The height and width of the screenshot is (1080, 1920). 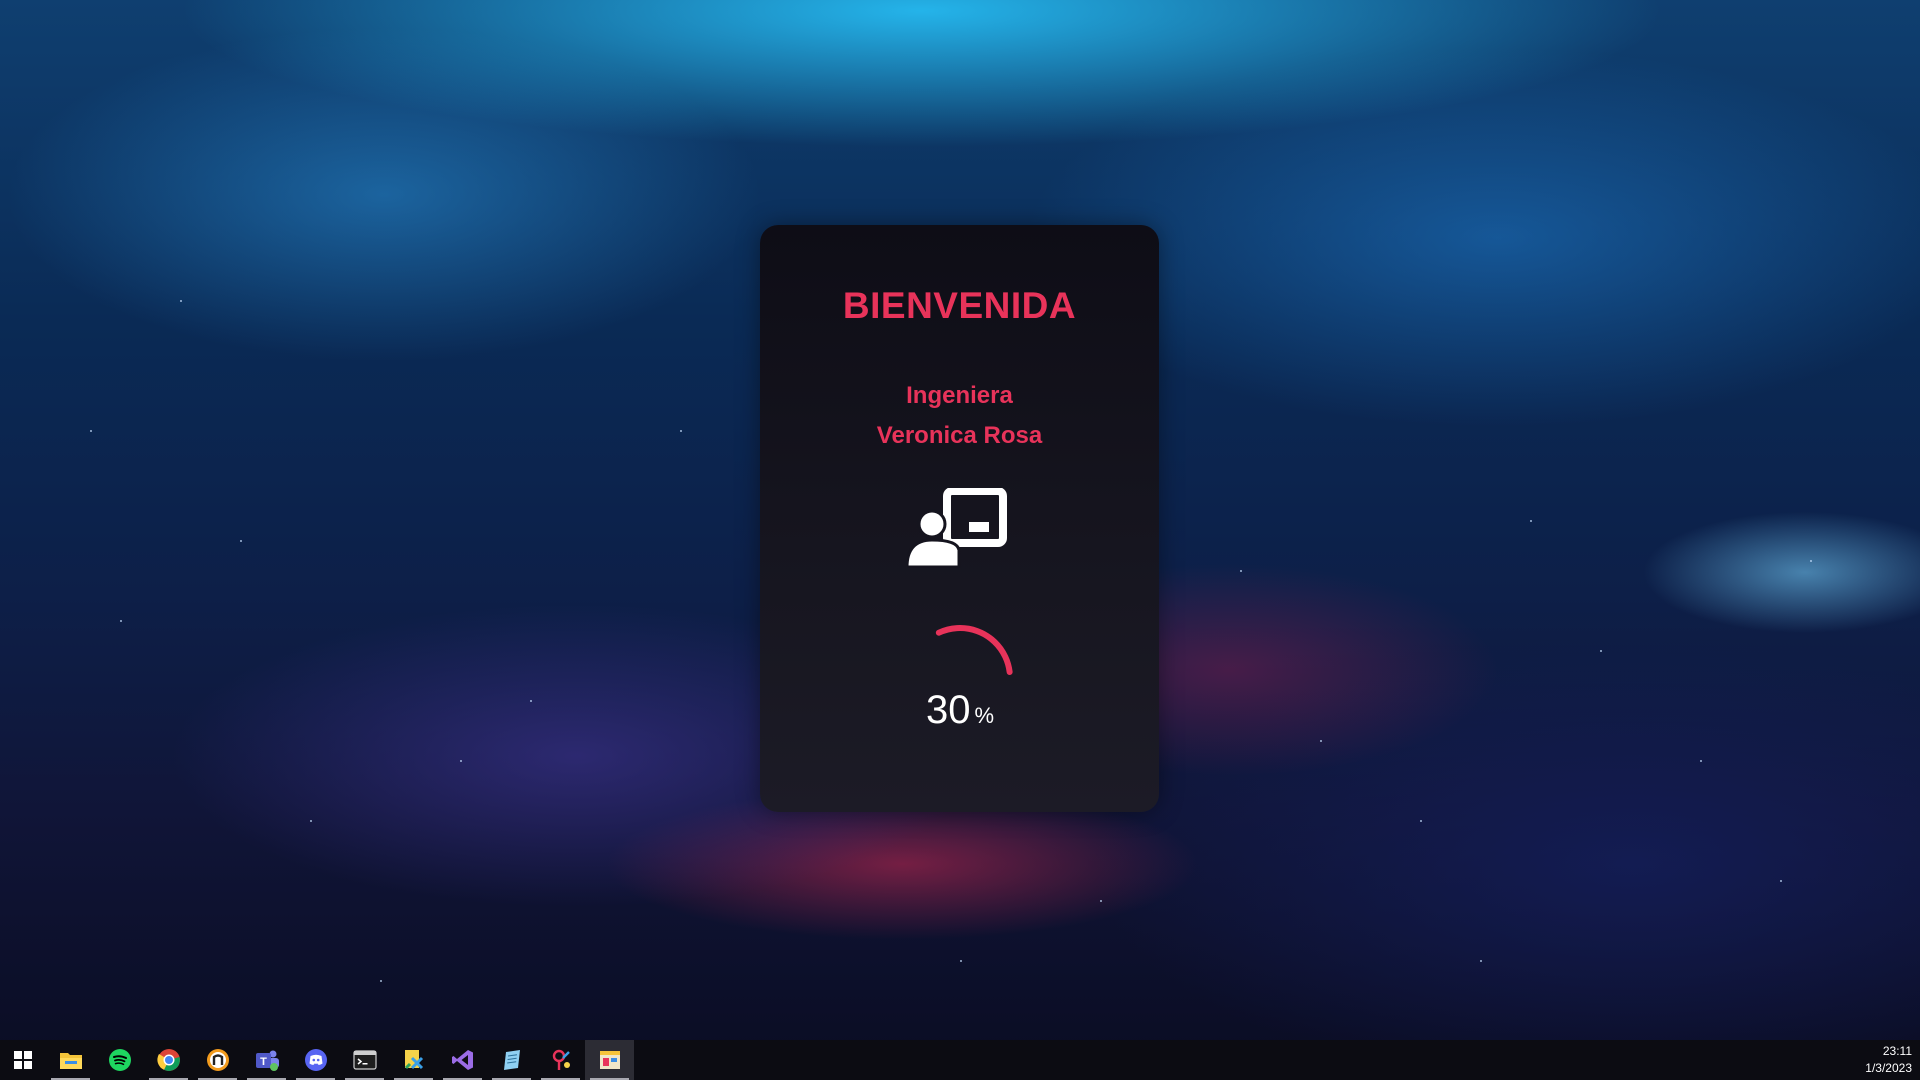 What do you see at coordinates (959, 435) in the screenshot?
I see `card-user-name: Veronica Rosa` at bounding box center [959, 435].